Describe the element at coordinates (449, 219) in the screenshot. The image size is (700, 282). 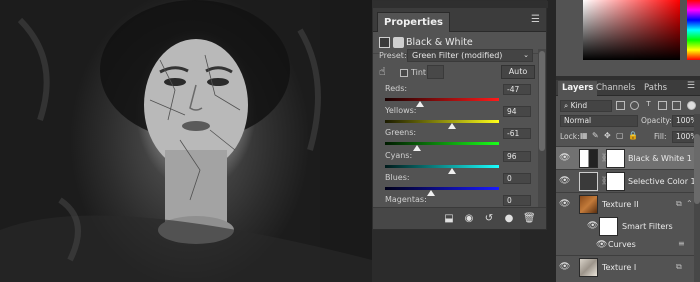
I see `clip-to-layer-icon: ⬓` at that location.